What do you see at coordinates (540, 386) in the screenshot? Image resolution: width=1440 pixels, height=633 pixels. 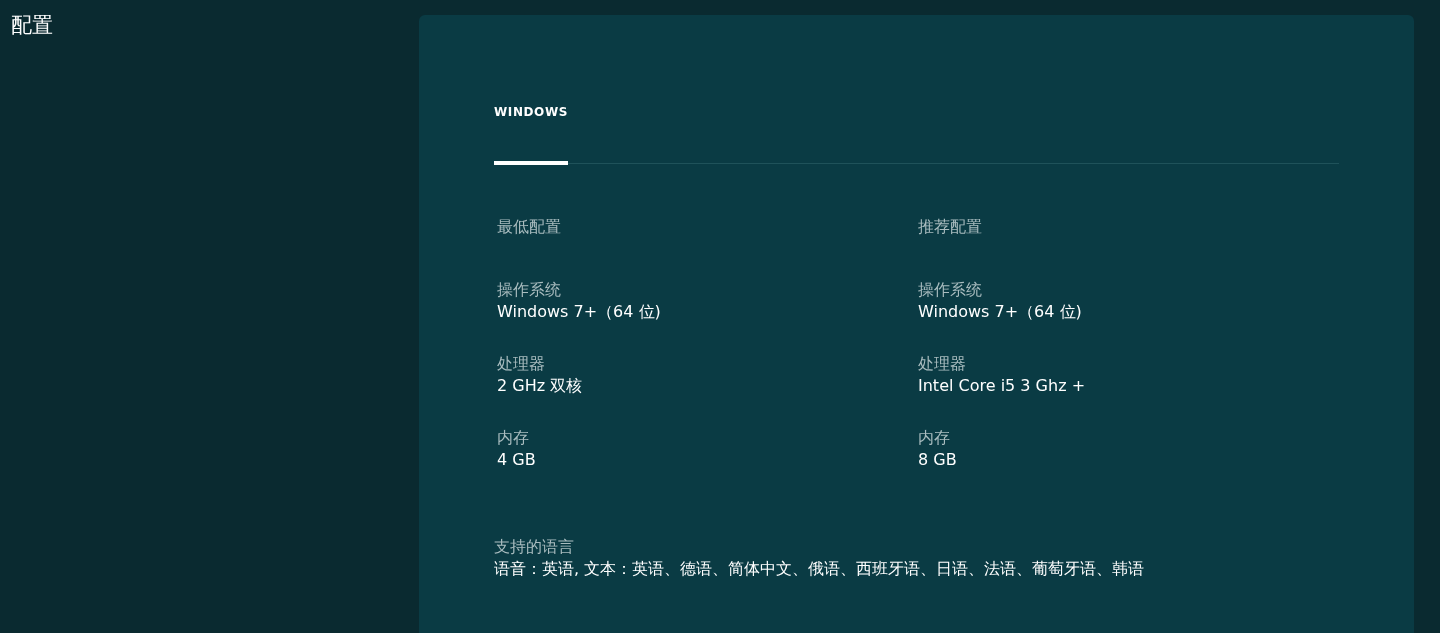 I see `spec-value: 2 GHz 双核` at bounding box center [540, 386].